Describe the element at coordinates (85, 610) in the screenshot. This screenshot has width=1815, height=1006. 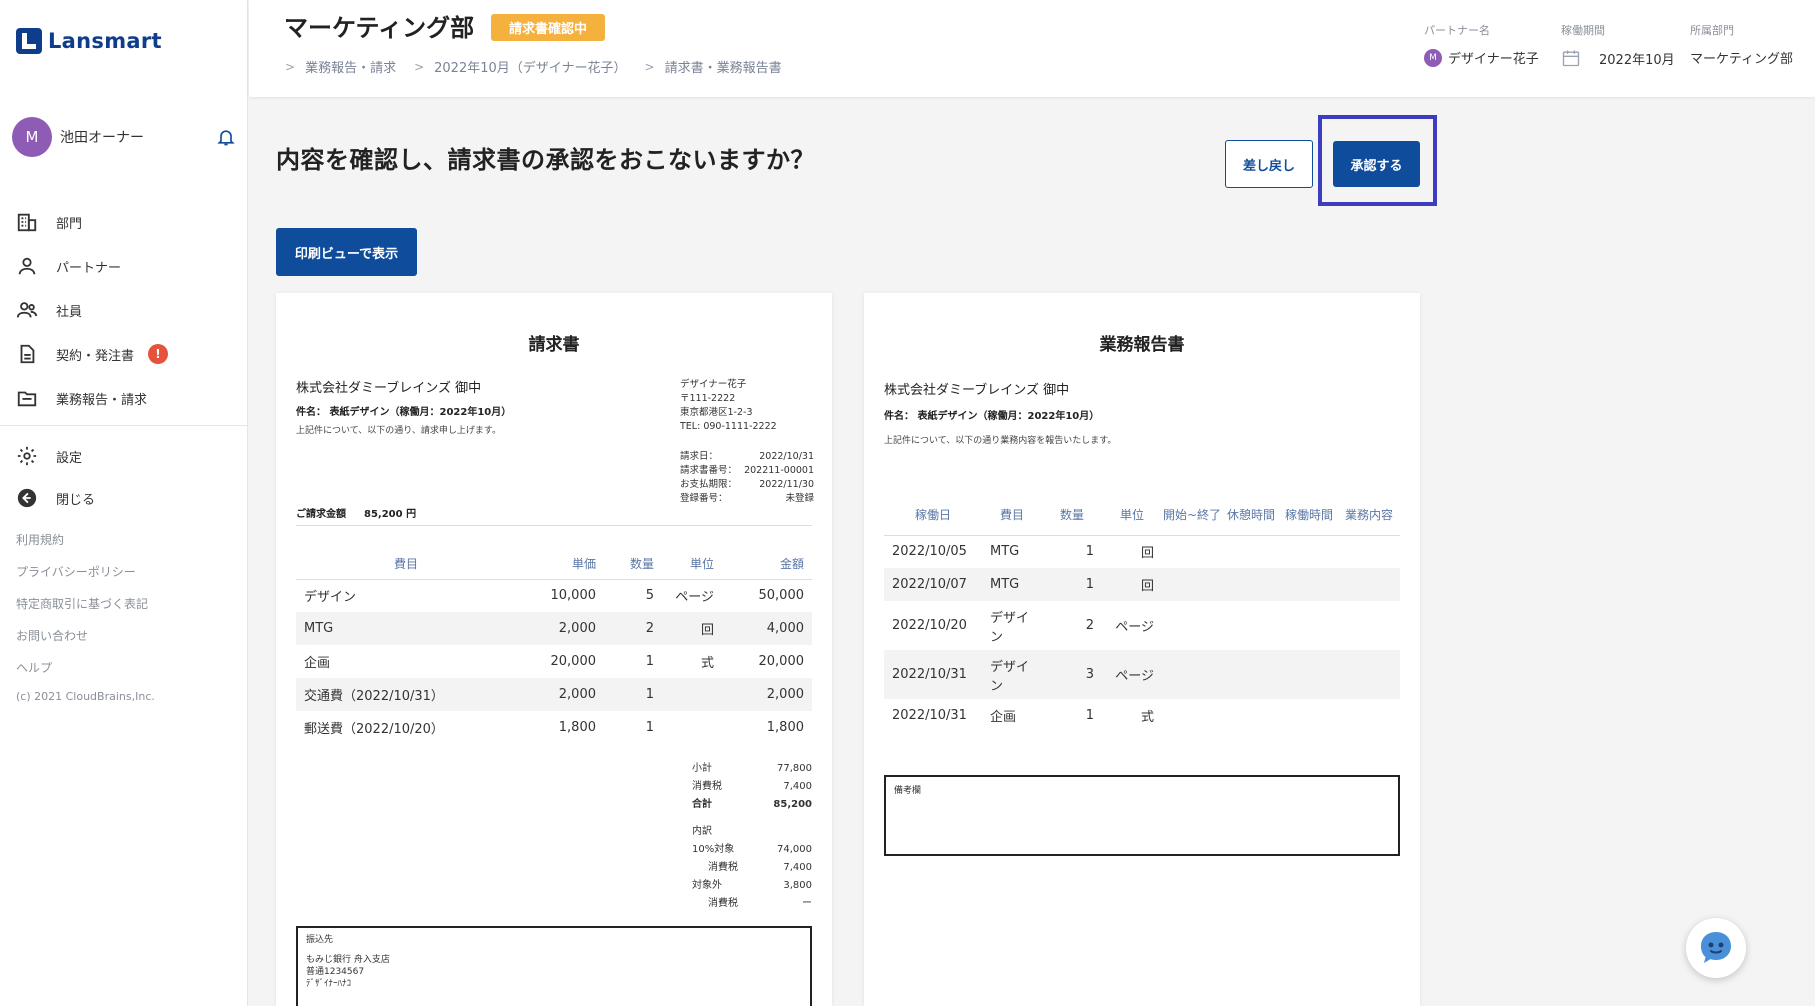
I see `link-commerce-law: 特定商取引に基づく表記` at that location.